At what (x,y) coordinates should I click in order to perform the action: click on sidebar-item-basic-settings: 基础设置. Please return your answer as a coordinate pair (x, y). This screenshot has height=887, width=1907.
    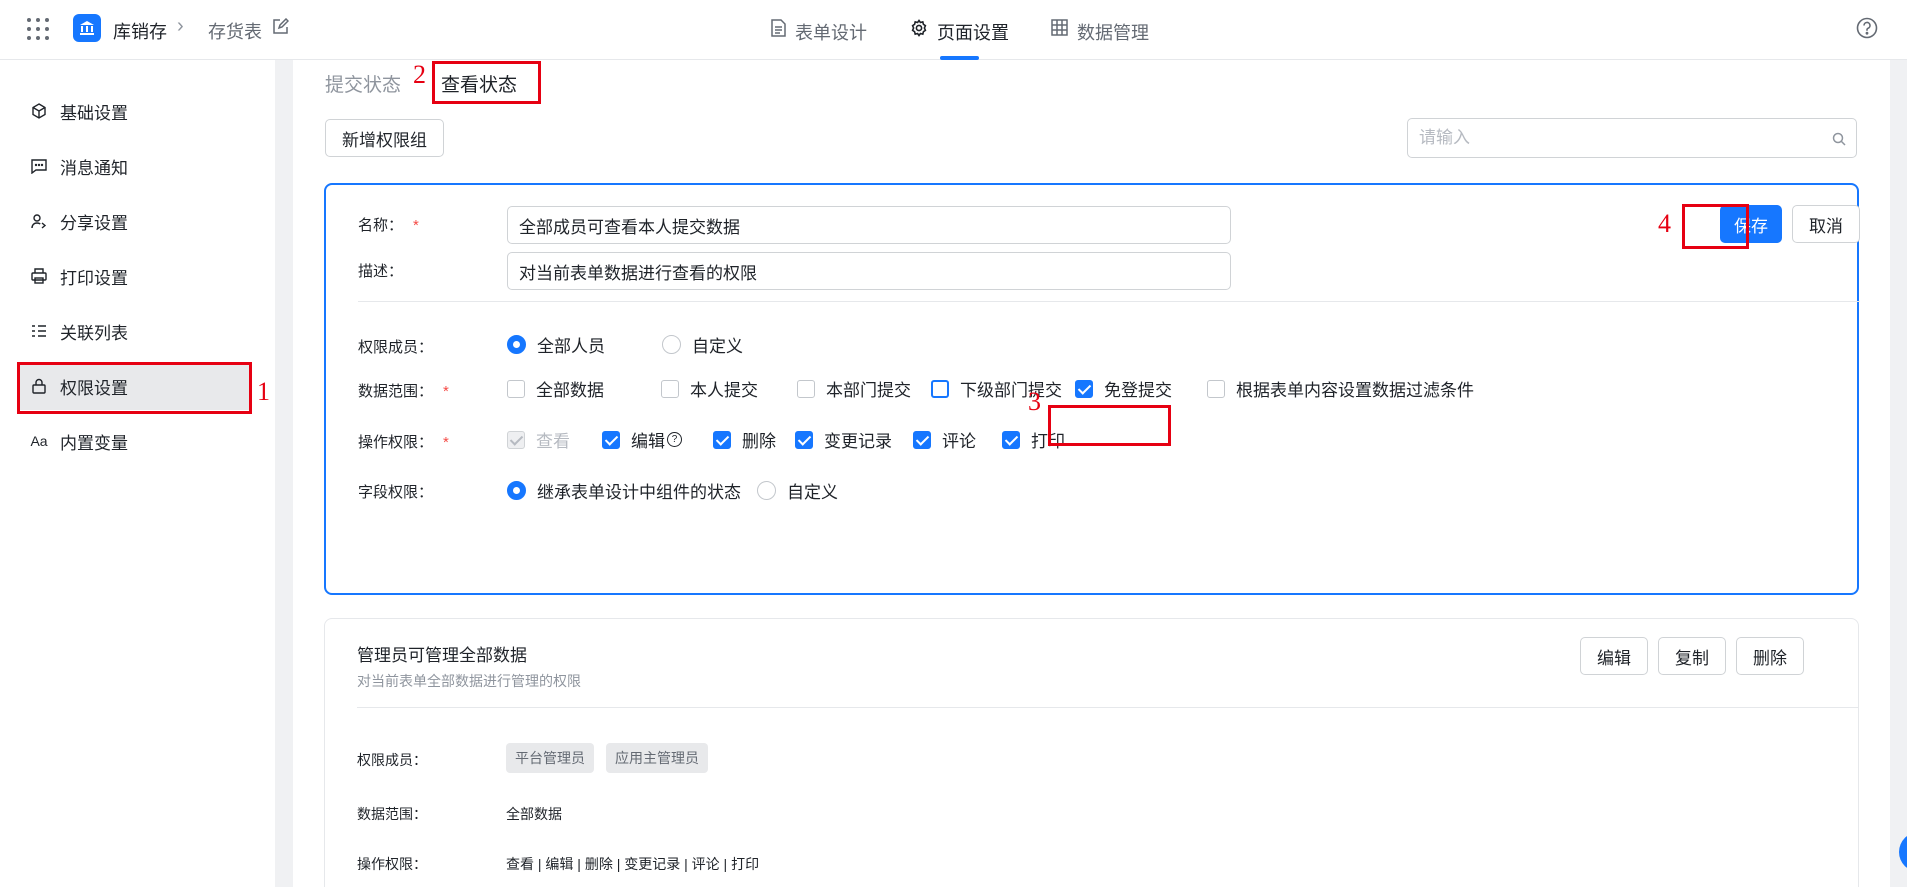
    Looking at the image, I should click on (135, 111).